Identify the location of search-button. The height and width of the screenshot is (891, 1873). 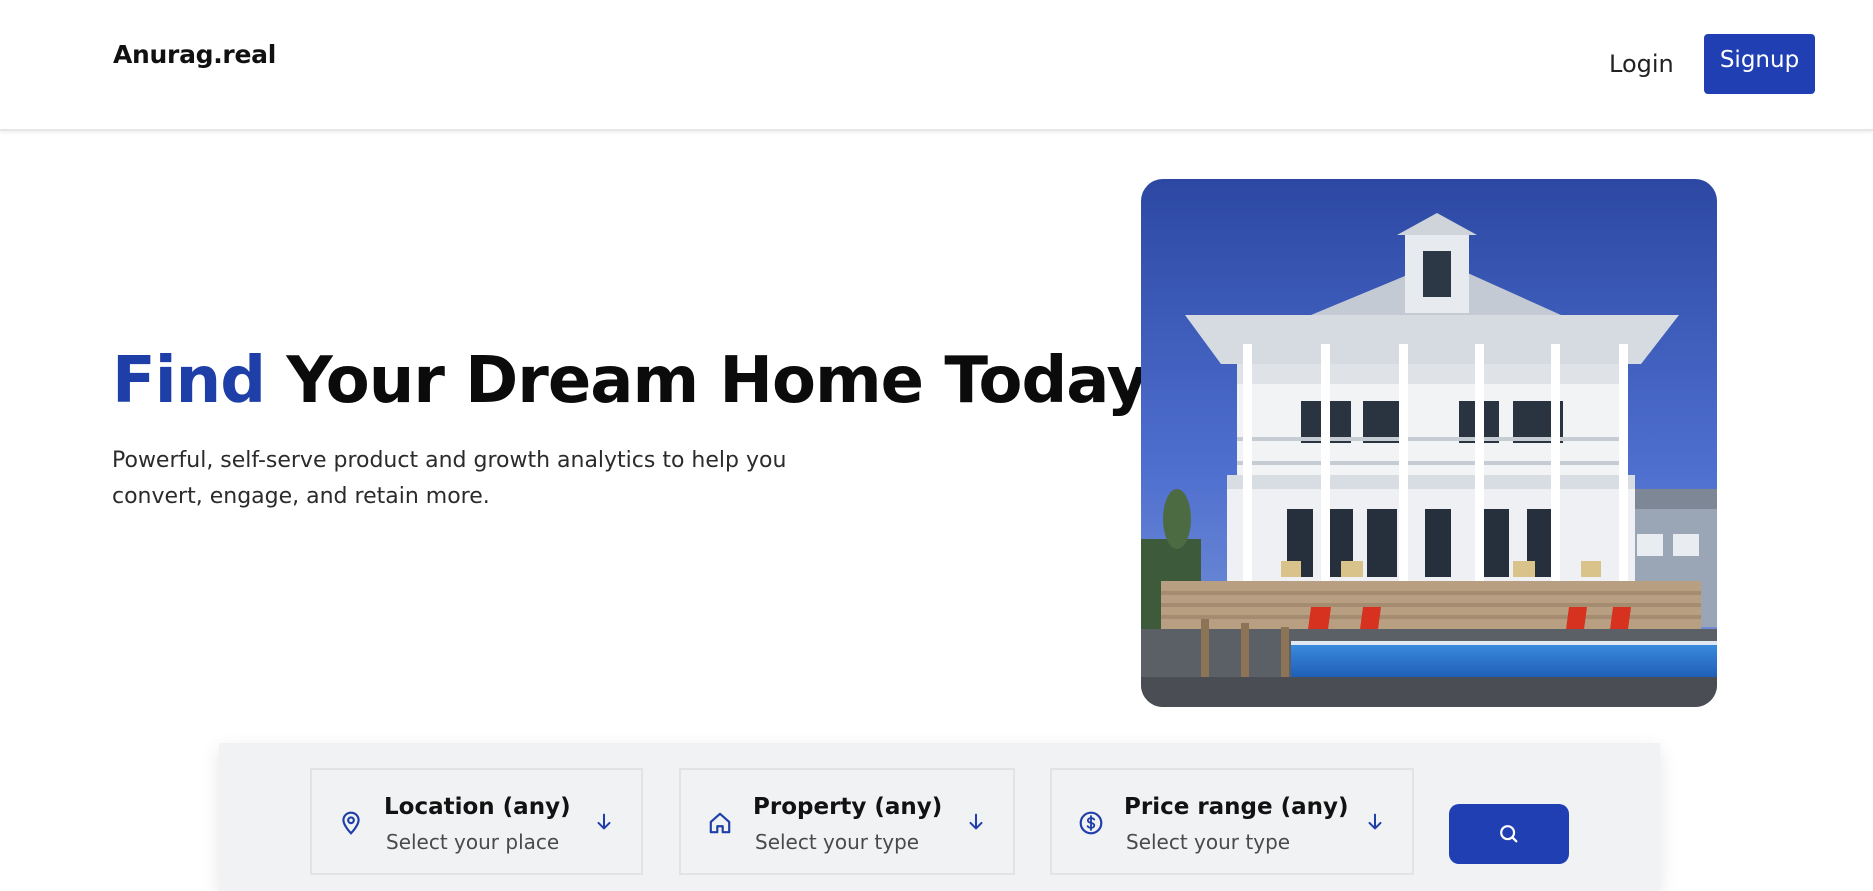
(1509, 834).